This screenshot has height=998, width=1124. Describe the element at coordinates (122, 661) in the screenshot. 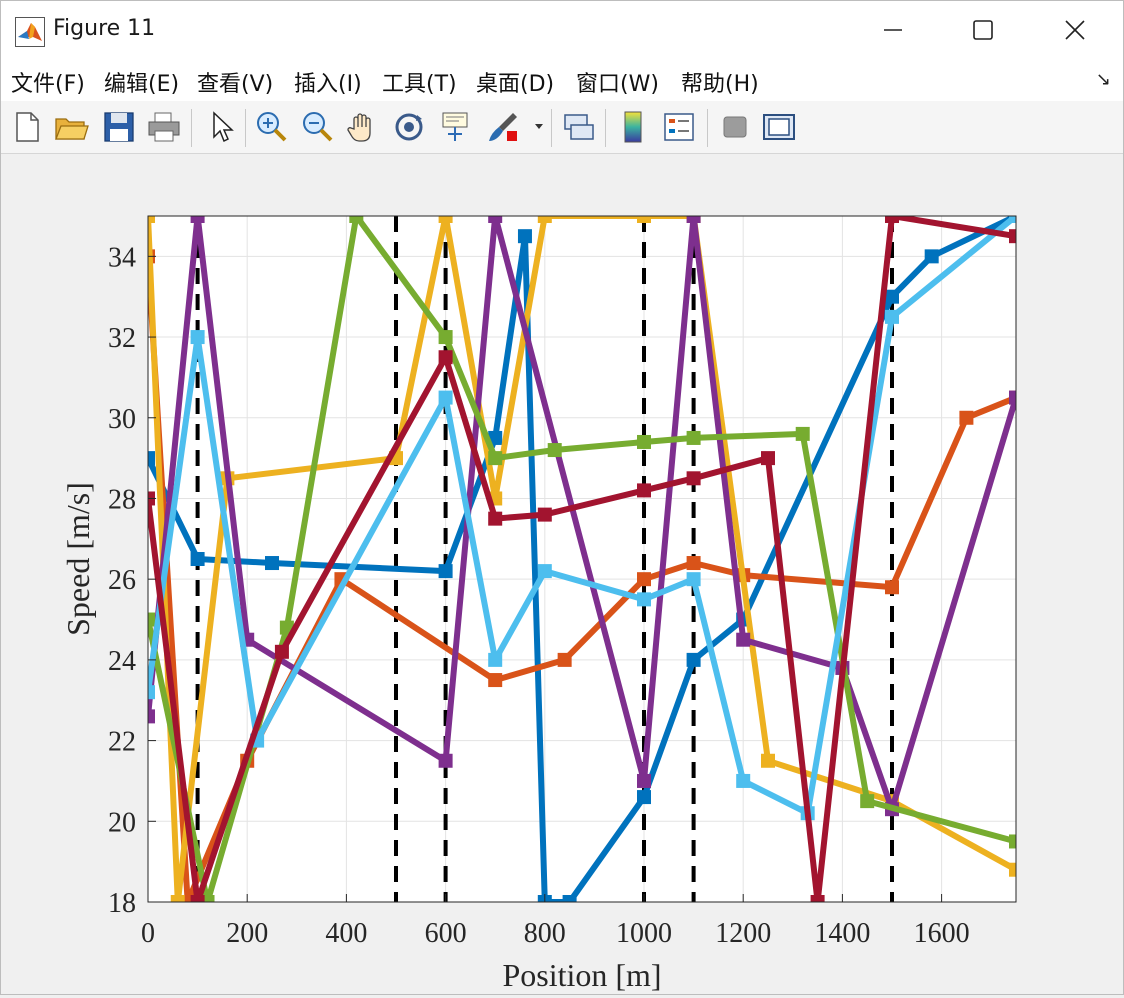

I see `y-tick-label: 24` at that location.